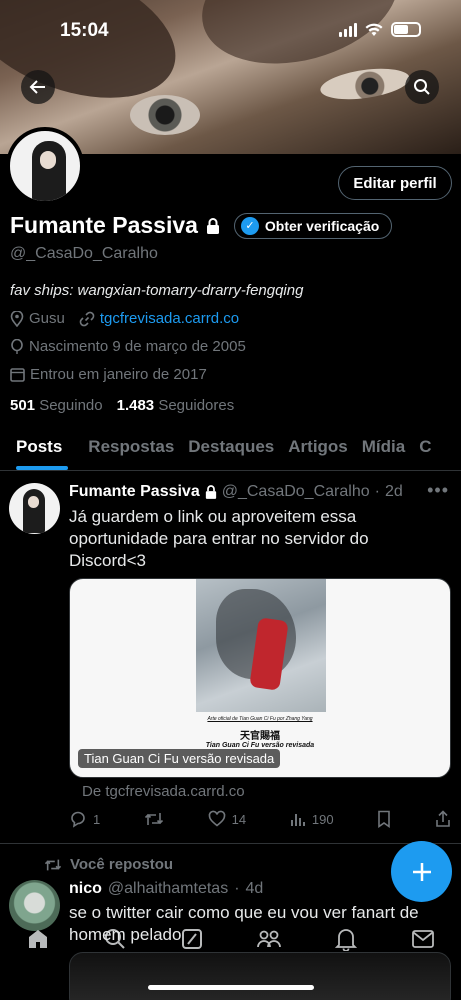 This screenshot has height=1000, width=461. I want to click on tweet-time: 4d, so click(255, 889).